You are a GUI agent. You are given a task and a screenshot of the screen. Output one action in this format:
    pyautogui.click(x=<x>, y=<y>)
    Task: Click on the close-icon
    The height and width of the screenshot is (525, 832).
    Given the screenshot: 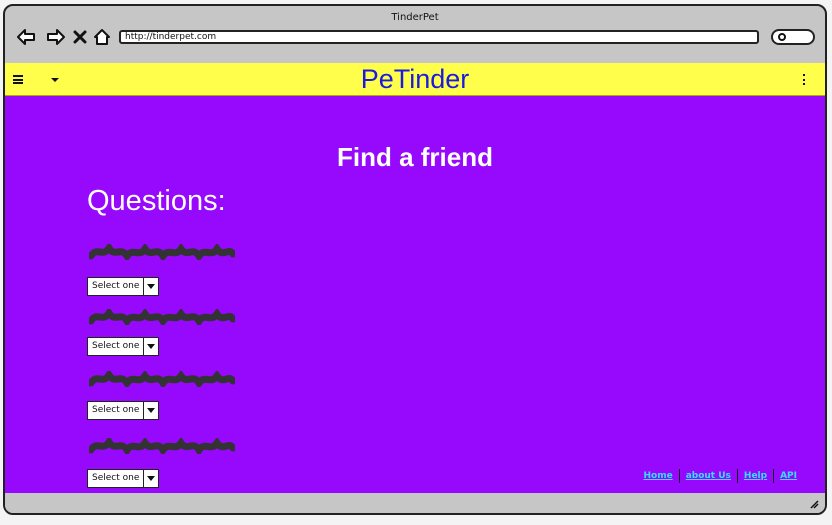 What is the action you would take?
    pyautogui.click(x=80, y=37)
    